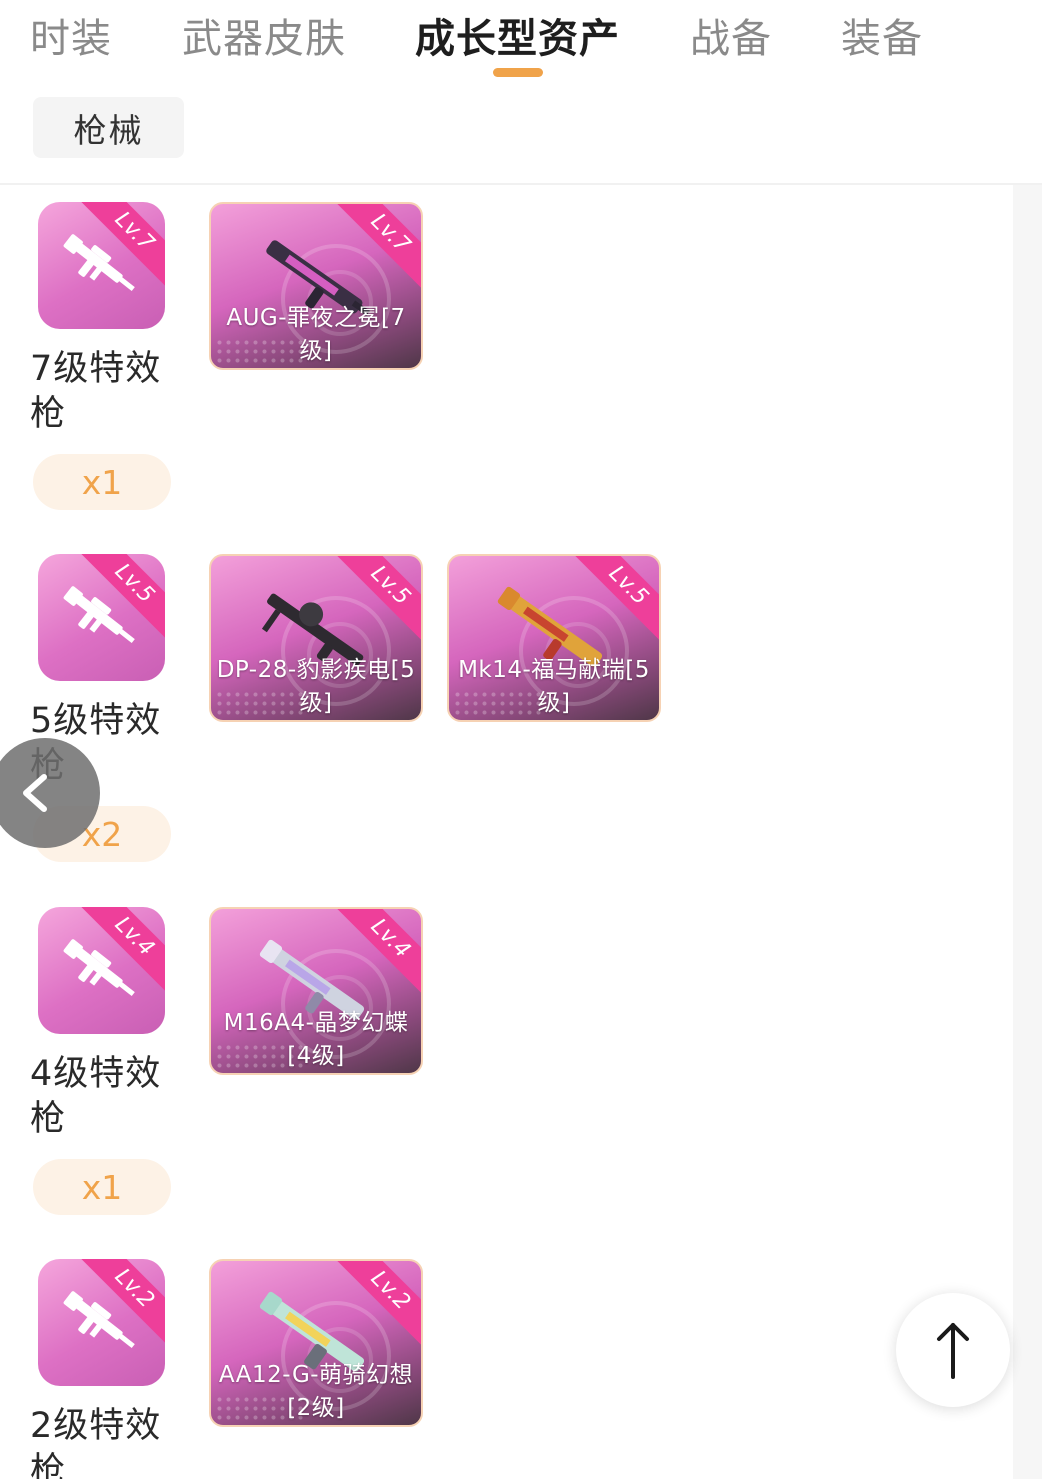  What do you see at coordinates (316, 286) in the screenshot?
I see `item-card: Lv.7 AUG-罪夜之冕[7级]` at bounding box center [316, 286].